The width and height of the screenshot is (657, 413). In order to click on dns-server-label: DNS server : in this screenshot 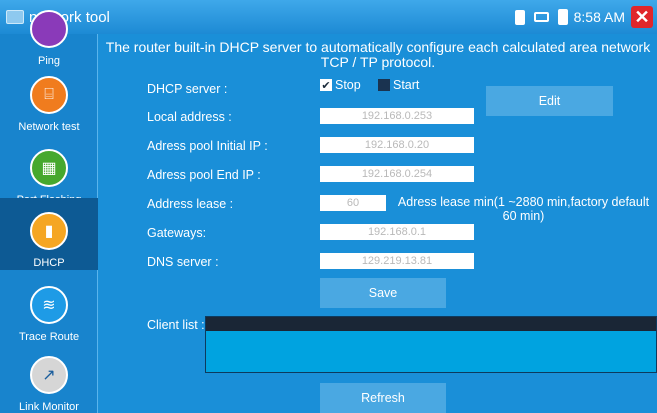, I will do `click(183, 262)`.